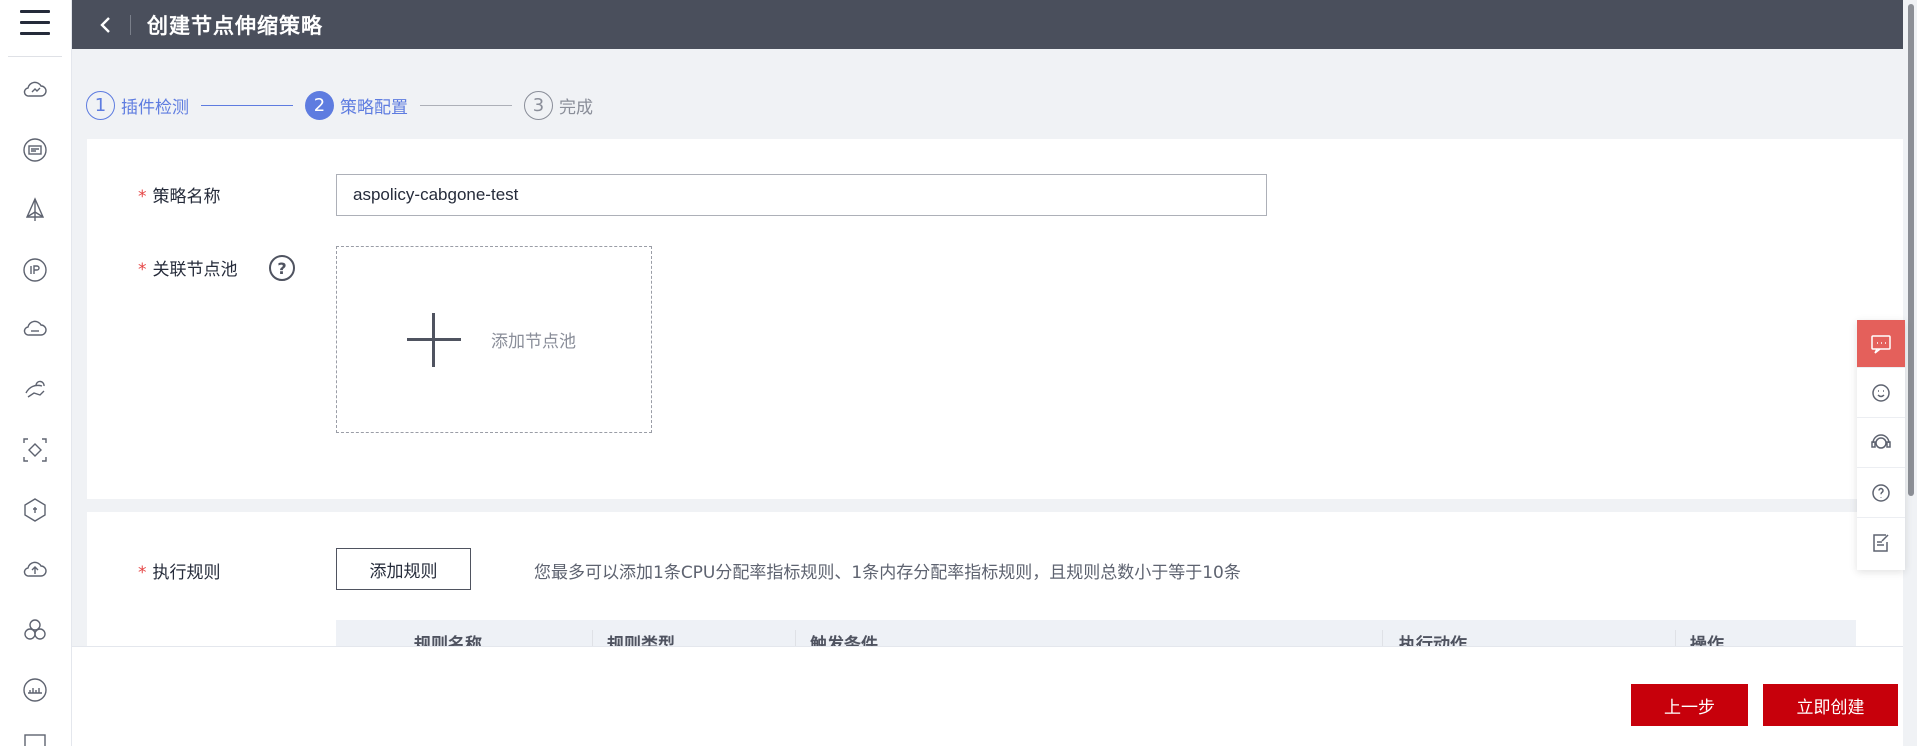  What do you see at coordinates (633, 638) in the screenshot?
I see `col-rule-type: 规则类型` at bounding box center [633, 638].